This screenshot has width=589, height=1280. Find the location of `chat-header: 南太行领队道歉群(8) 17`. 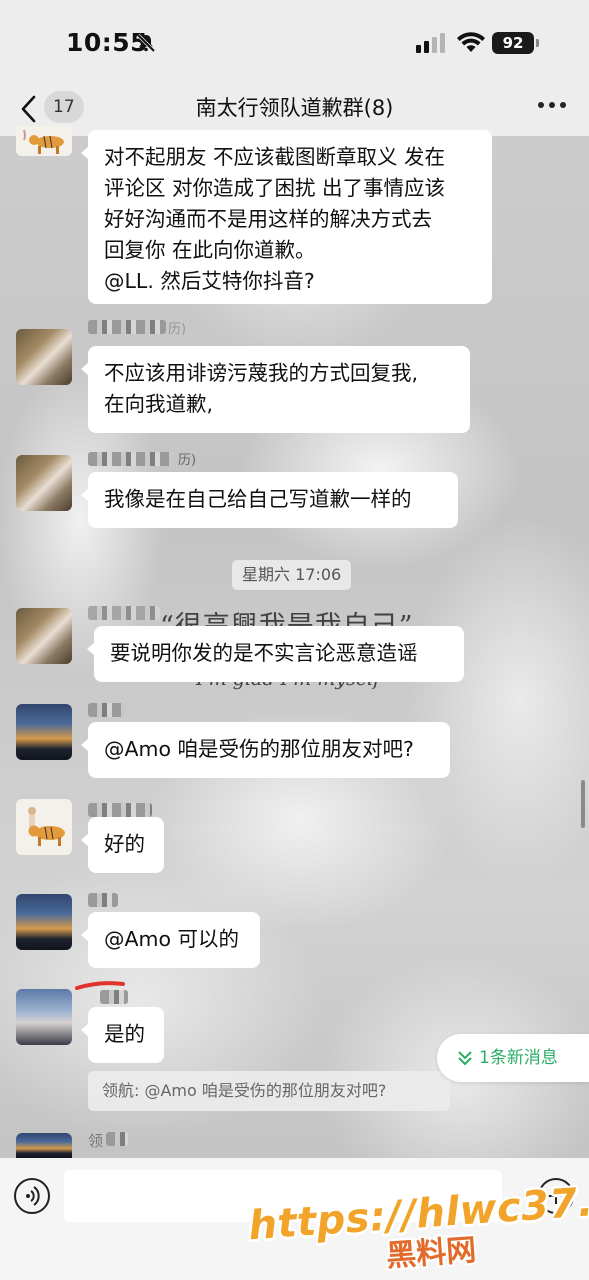

chat-header: 南太行领队道歉群(8) 17 is located at coordinates (294, 111).